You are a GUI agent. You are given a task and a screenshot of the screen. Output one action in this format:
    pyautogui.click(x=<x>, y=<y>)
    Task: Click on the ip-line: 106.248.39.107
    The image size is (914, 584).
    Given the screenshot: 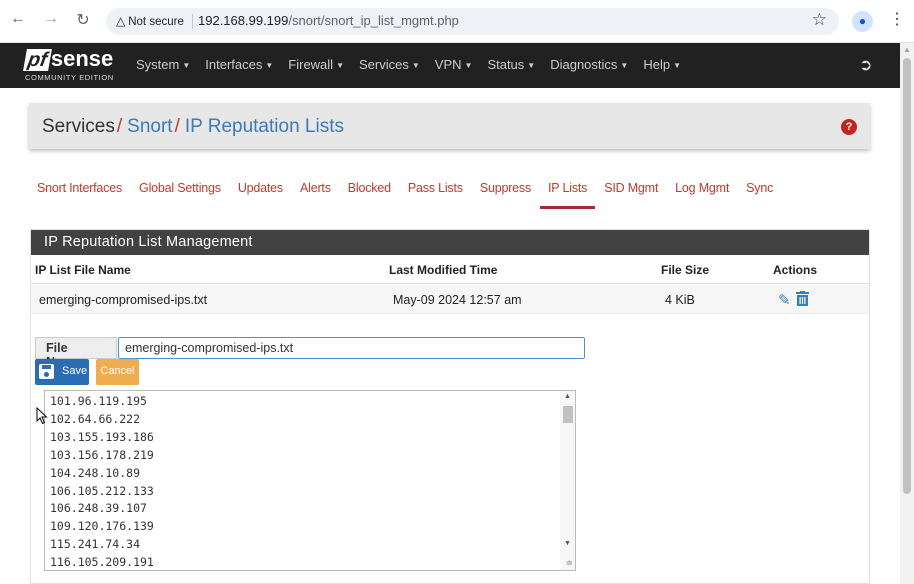 What is the action you would take?
    pyautogui.click(x=98, y=508)
    